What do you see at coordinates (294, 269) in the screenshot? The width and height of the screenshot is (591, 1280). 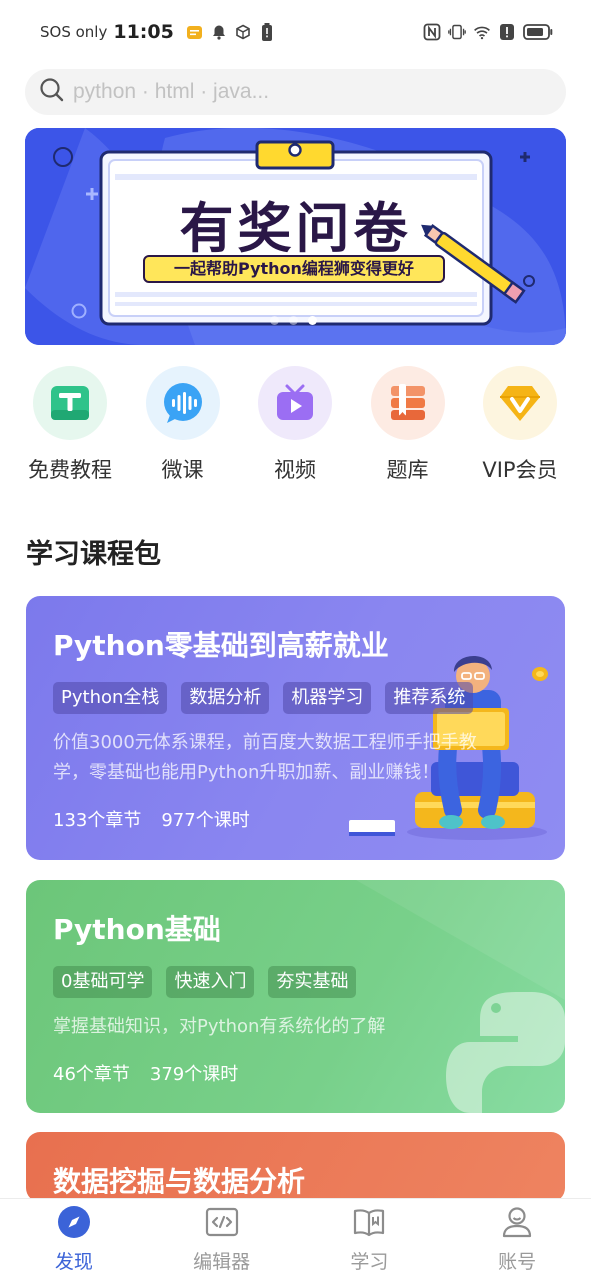 I see `banner-subtitle: 一起帮助Python编程狮变得更好` at bounding box center [294, 269].